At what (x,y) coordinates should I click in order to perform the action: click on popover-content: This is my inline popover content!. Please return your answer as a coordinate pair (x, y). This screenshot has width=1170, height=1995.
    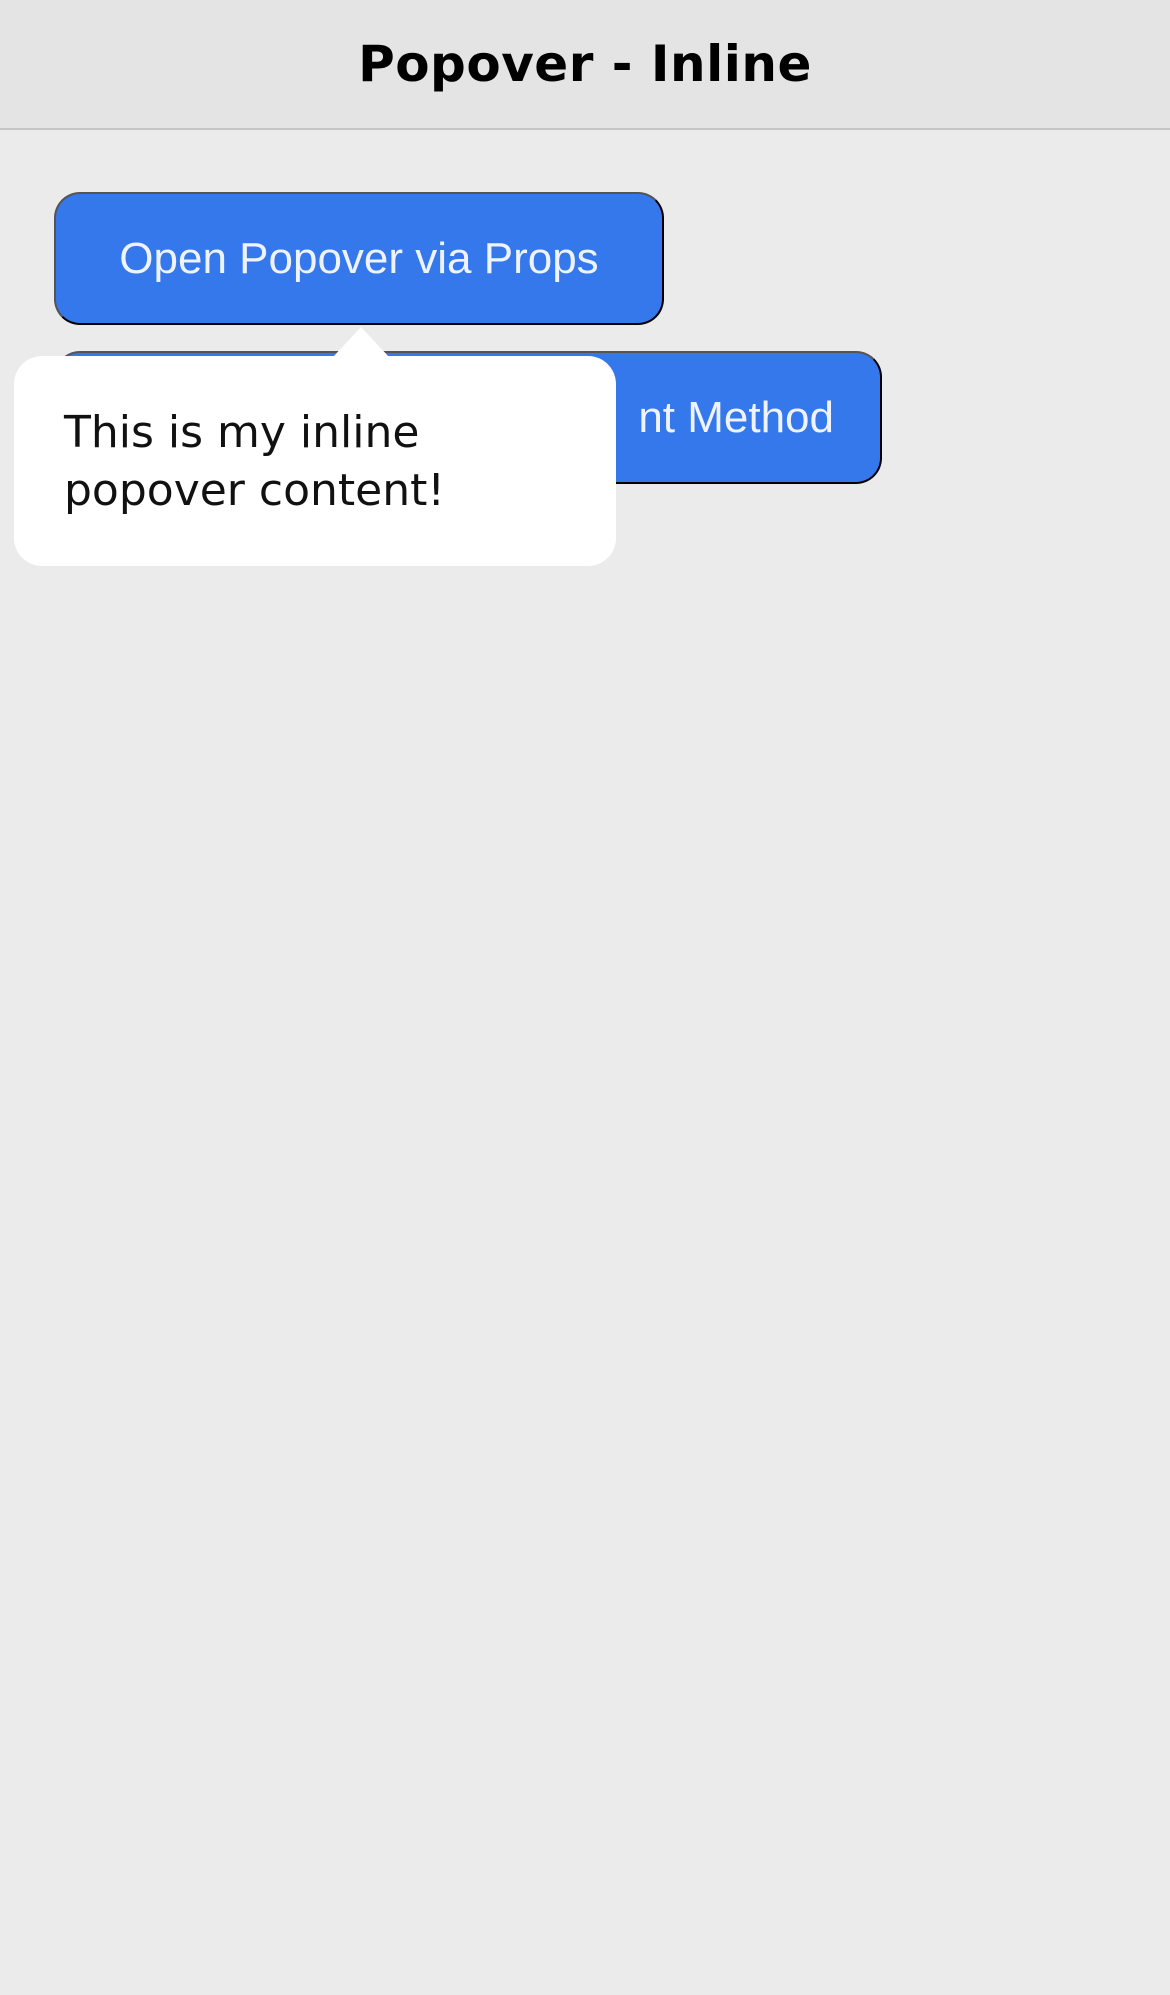
    Looking at the image, I should click on (254, 461).